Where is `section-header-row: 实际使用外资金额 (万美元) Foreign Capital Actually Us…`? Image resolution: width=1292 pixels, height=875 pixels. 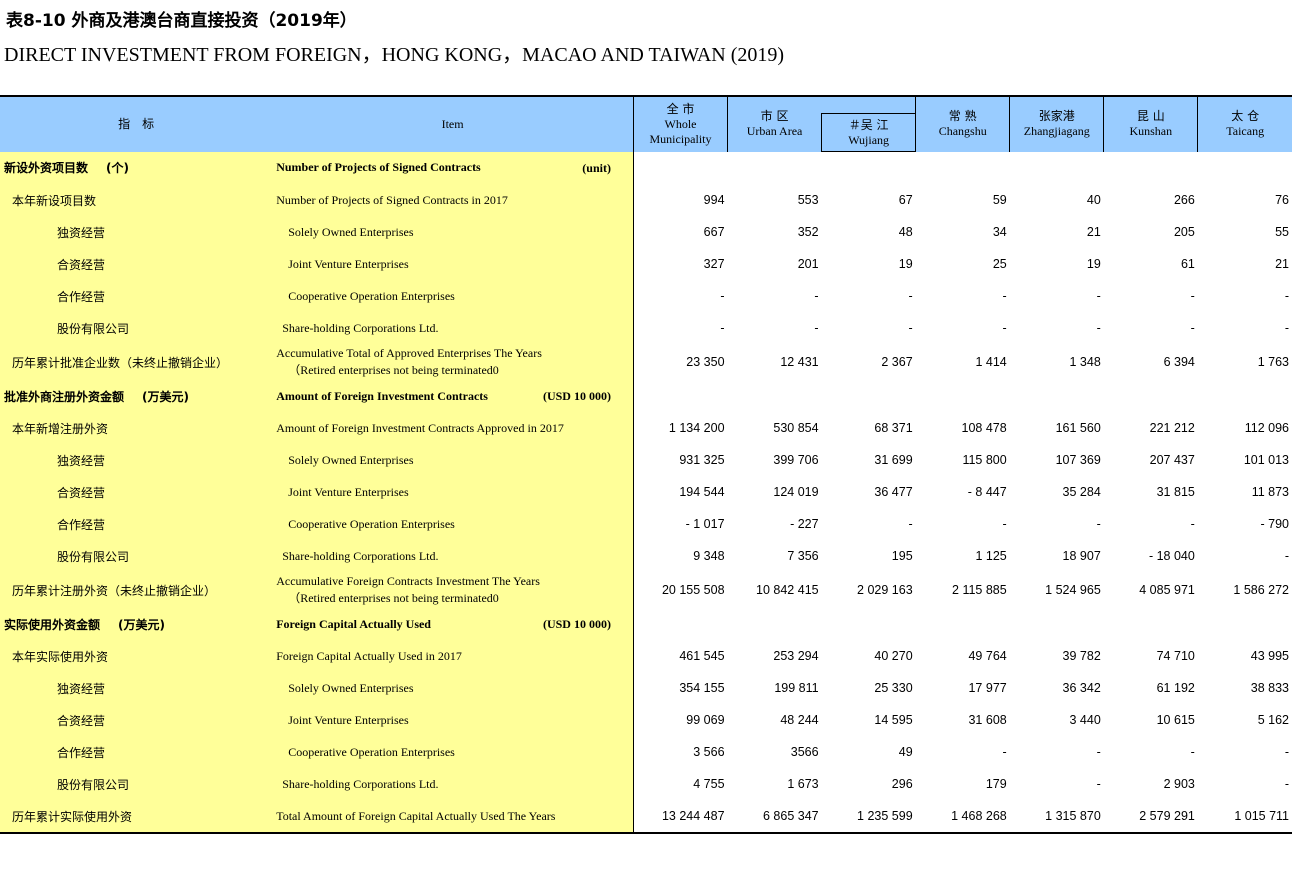
section-header-row: 实际使用外资金额 (万美元) Foreign Capital Actually Us… is located at coordinates (646, 624).